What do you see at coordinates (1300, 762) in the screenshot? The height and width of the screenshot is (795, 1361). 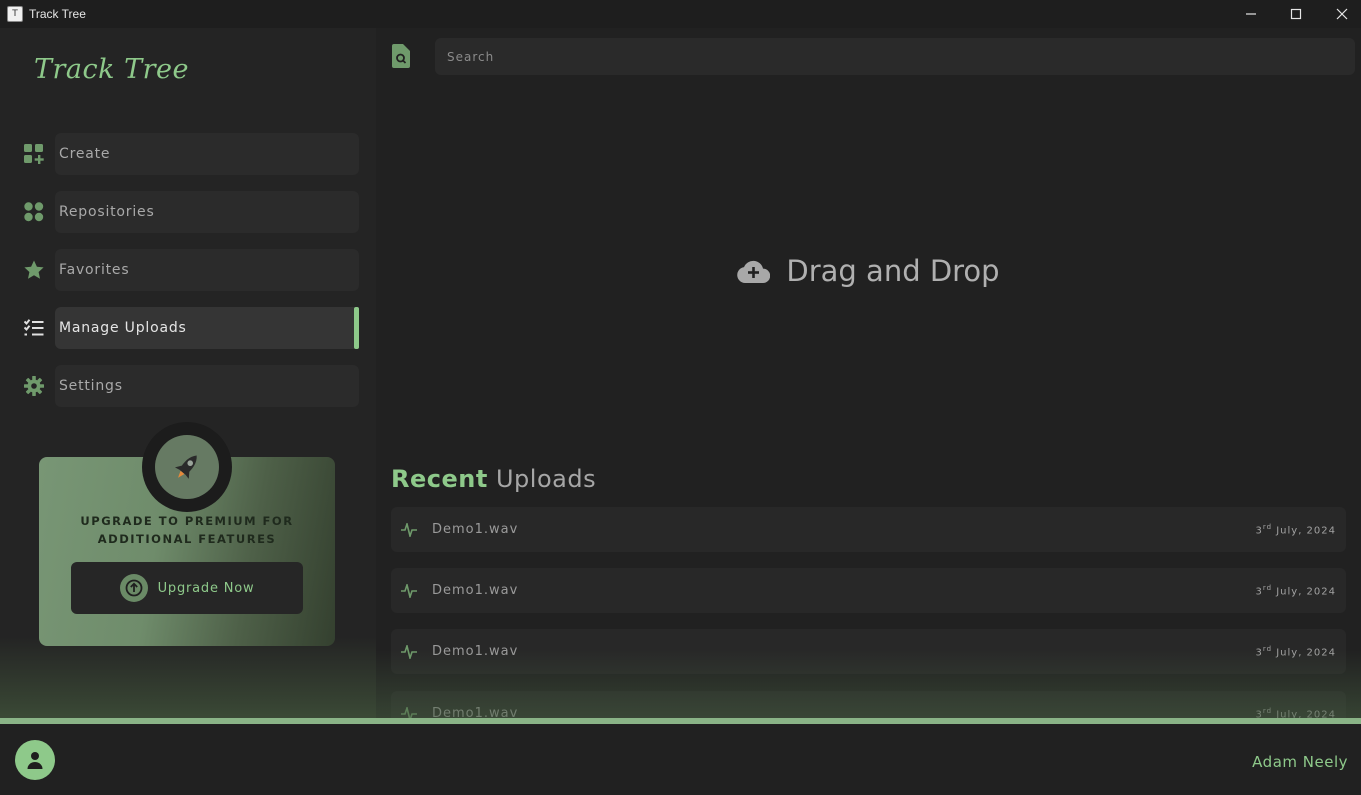 I see `username-label: Adam Neely` at bounding box center [1300, 762].